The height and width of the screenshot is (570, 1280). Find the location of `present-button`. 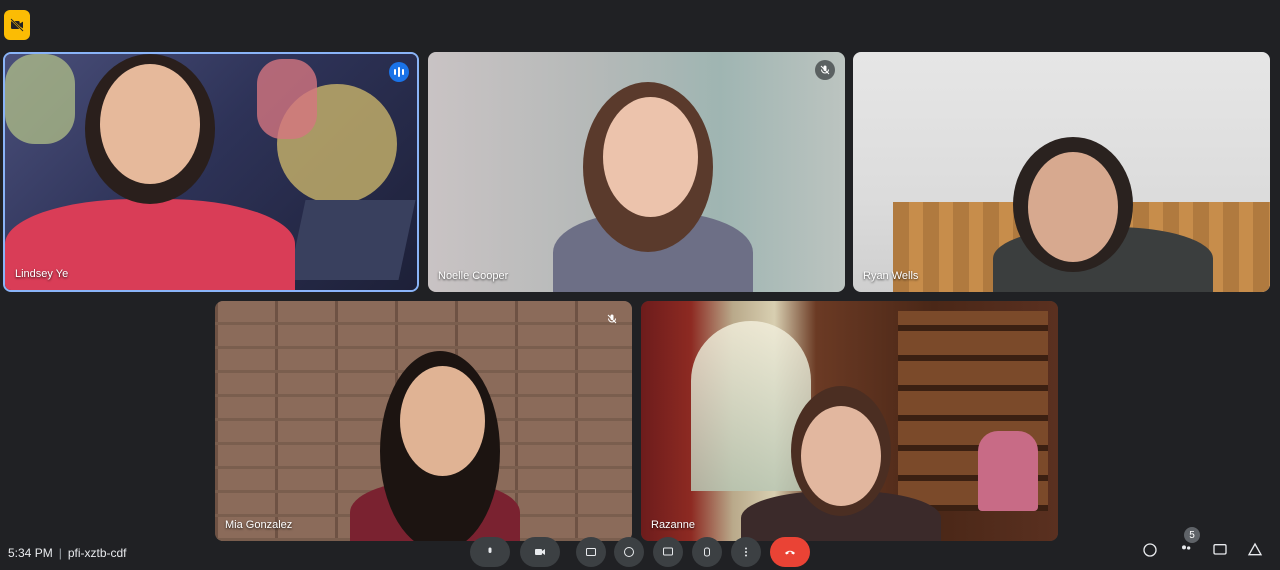

present-button is located at coordinates (668, 552).